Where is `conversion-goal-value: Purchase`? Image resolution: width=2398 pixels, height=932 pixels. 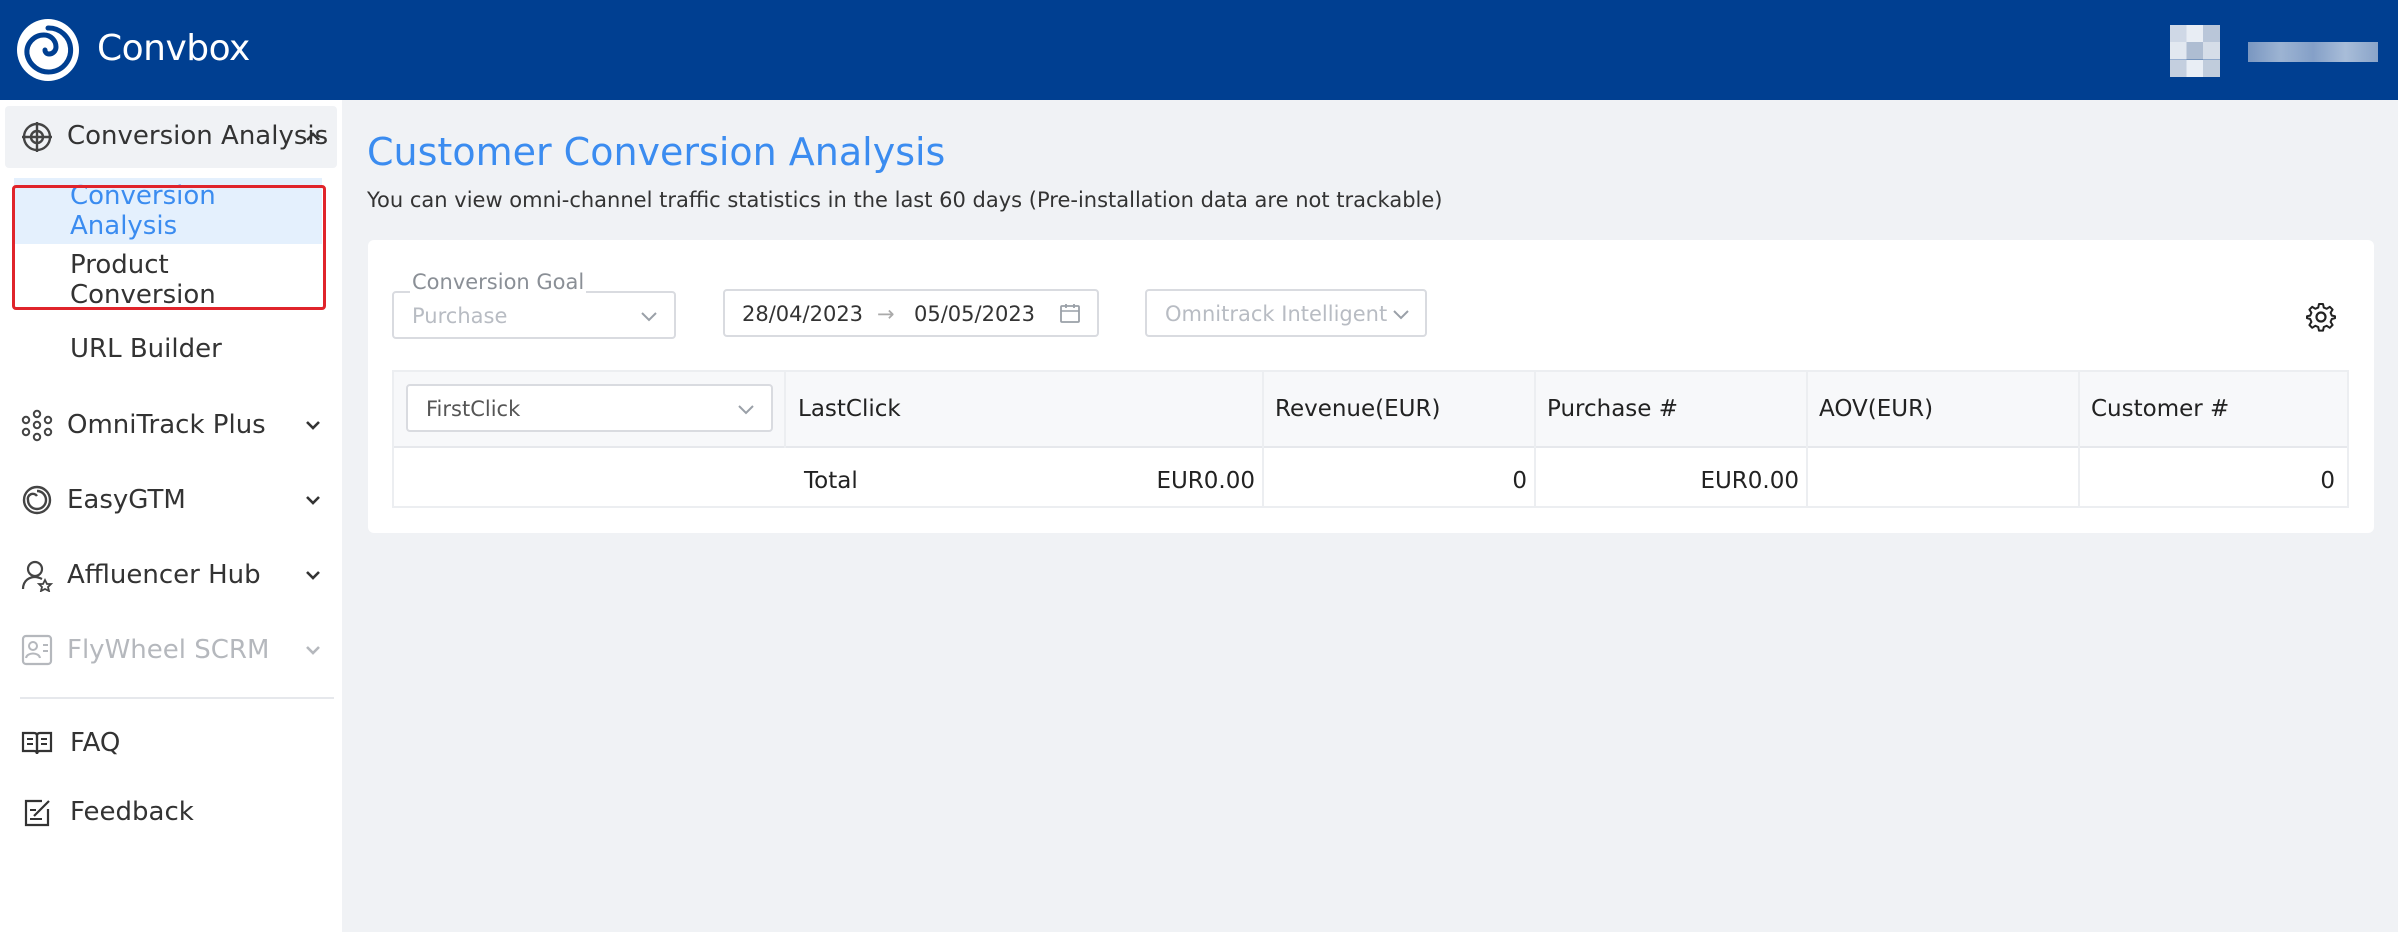 conversion-goal-value: Purchase is located at coordinates (460, 316).